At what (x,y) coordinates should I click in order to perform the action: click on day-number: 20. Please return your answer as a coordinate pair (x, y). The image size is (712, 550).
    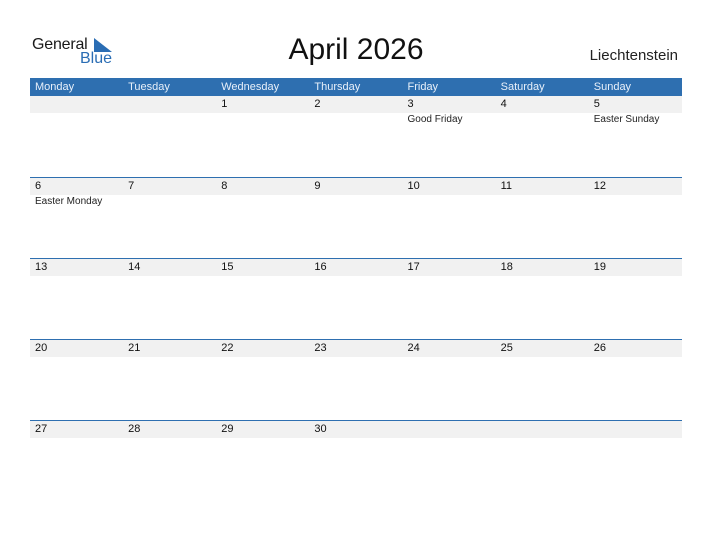
    Looking at the image, I should click on (41, 348).